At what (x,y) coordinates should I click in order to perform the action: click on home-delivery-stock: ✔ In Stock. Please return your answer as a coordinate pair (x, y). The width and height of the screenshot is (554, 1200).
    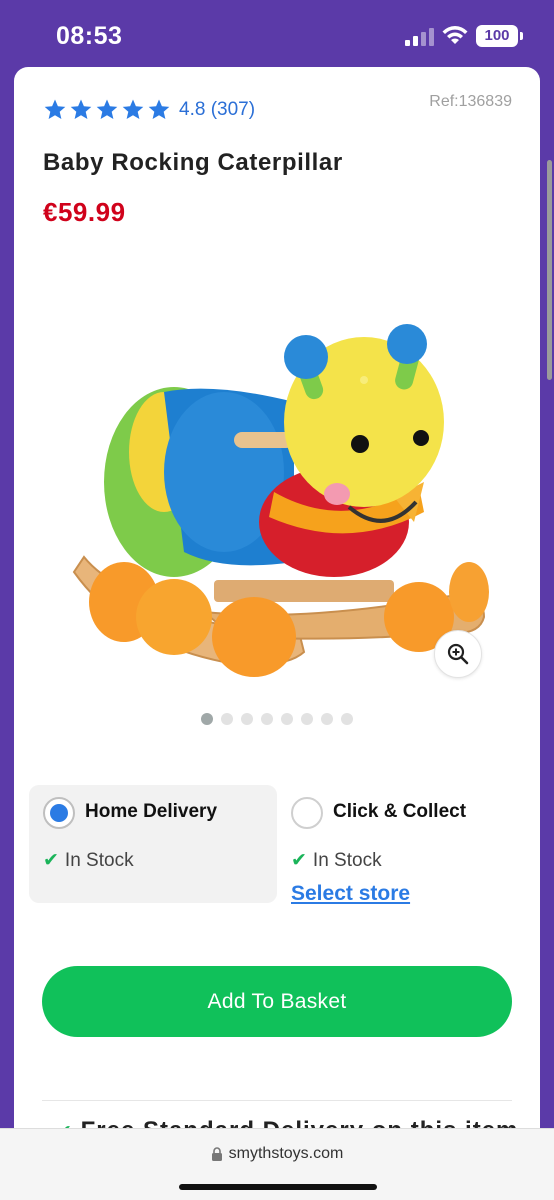
    Looking at the image, I should click on (88, 860).